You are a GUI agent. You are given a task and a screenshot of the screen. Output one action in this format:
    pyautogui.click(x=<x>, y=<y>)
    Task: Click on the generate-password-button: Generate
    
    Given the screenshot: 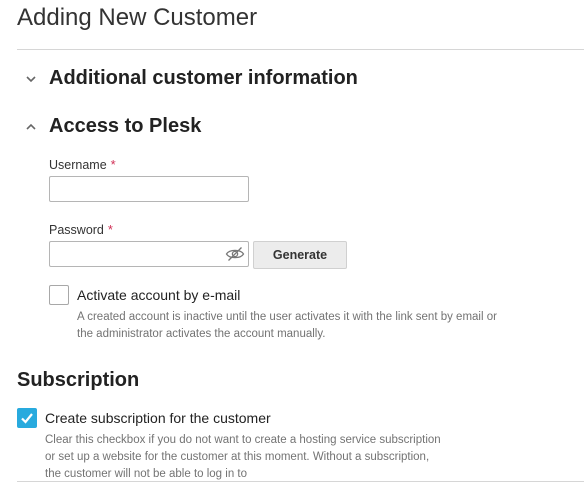 What is the action you would take?
    pyautogui.click(x=300, y=255)
    